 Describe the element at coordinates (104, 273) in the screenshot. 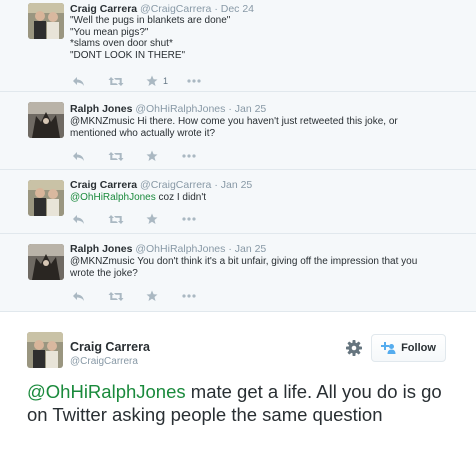

I see `tweet-line: wrote the joke?` at that location.